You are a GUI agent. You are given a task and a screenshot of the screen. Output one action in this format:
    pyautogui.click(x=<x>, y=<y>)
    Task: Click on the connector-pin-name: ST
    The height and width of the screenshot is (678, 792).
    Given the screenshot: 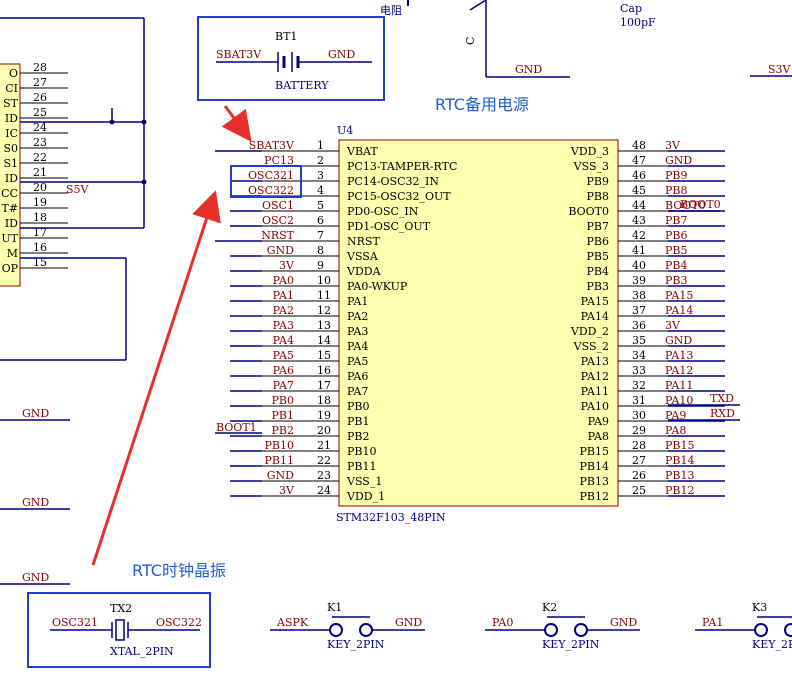 What is the action you would take?
    pyautogui.click(x=11, y=103)
    